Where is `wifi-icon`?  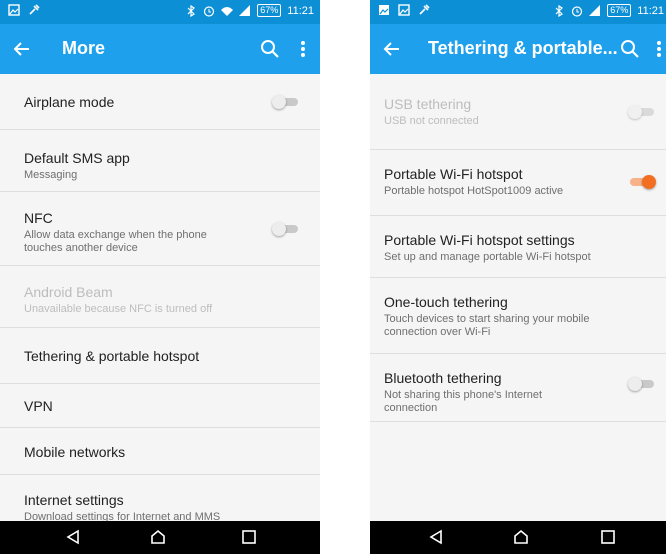 wifi-icon is located at coordinates (227, 11).